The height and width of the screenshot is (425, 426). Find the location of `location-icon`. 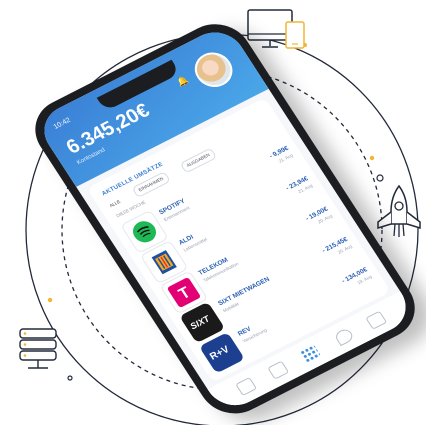

location-icon is located at coordinates (344, 337).